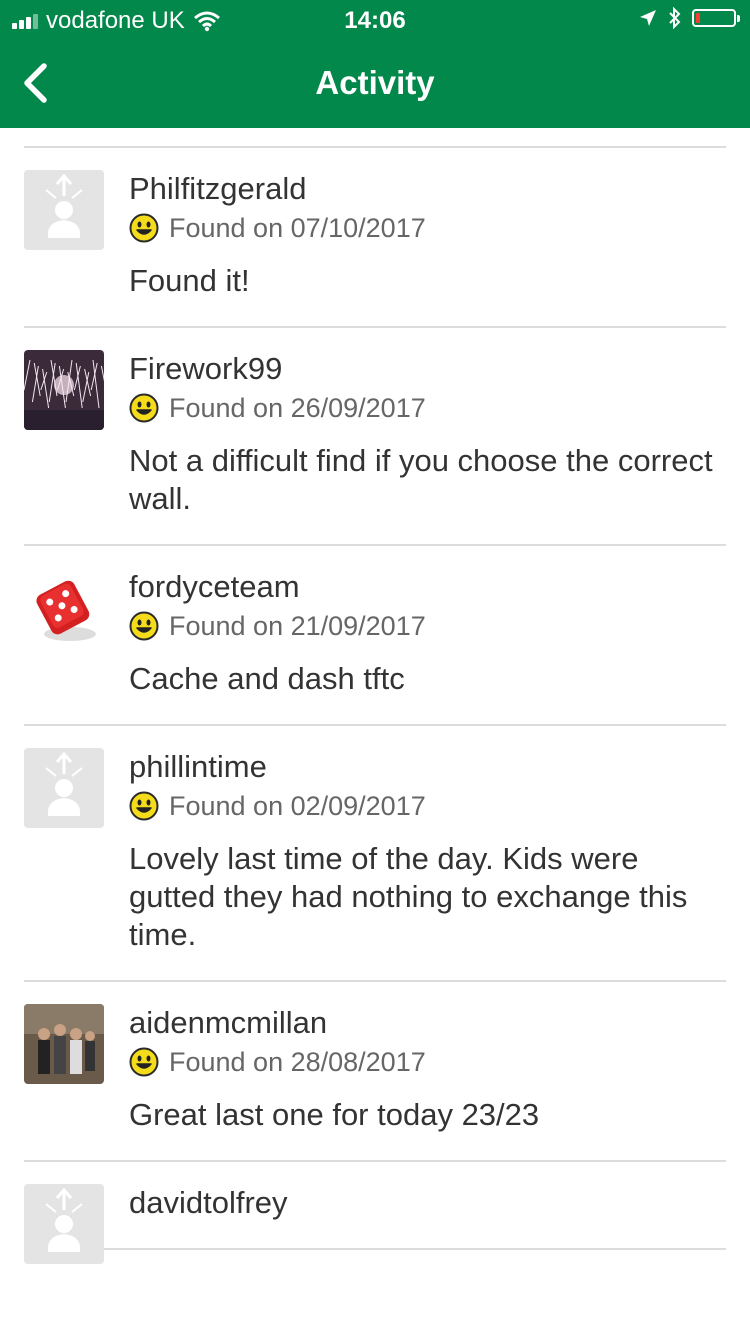 The image size is (750, 1334). What do you see at coordinates (427, 767) in the screenshot?
I see `log-username: phillintime` at bounding box center [427, 767].